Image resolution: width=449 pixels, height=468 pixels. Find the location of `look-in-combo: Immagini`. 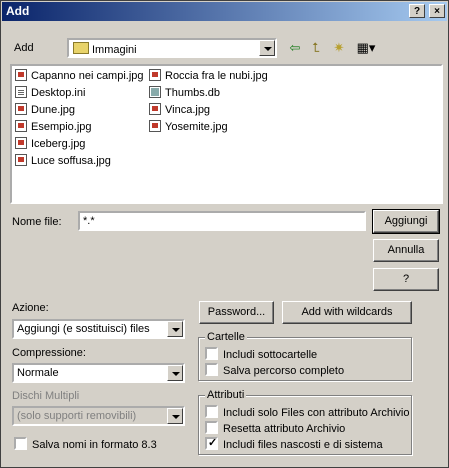

look-in-combo: Immagini is located at coordinates (172, 48).